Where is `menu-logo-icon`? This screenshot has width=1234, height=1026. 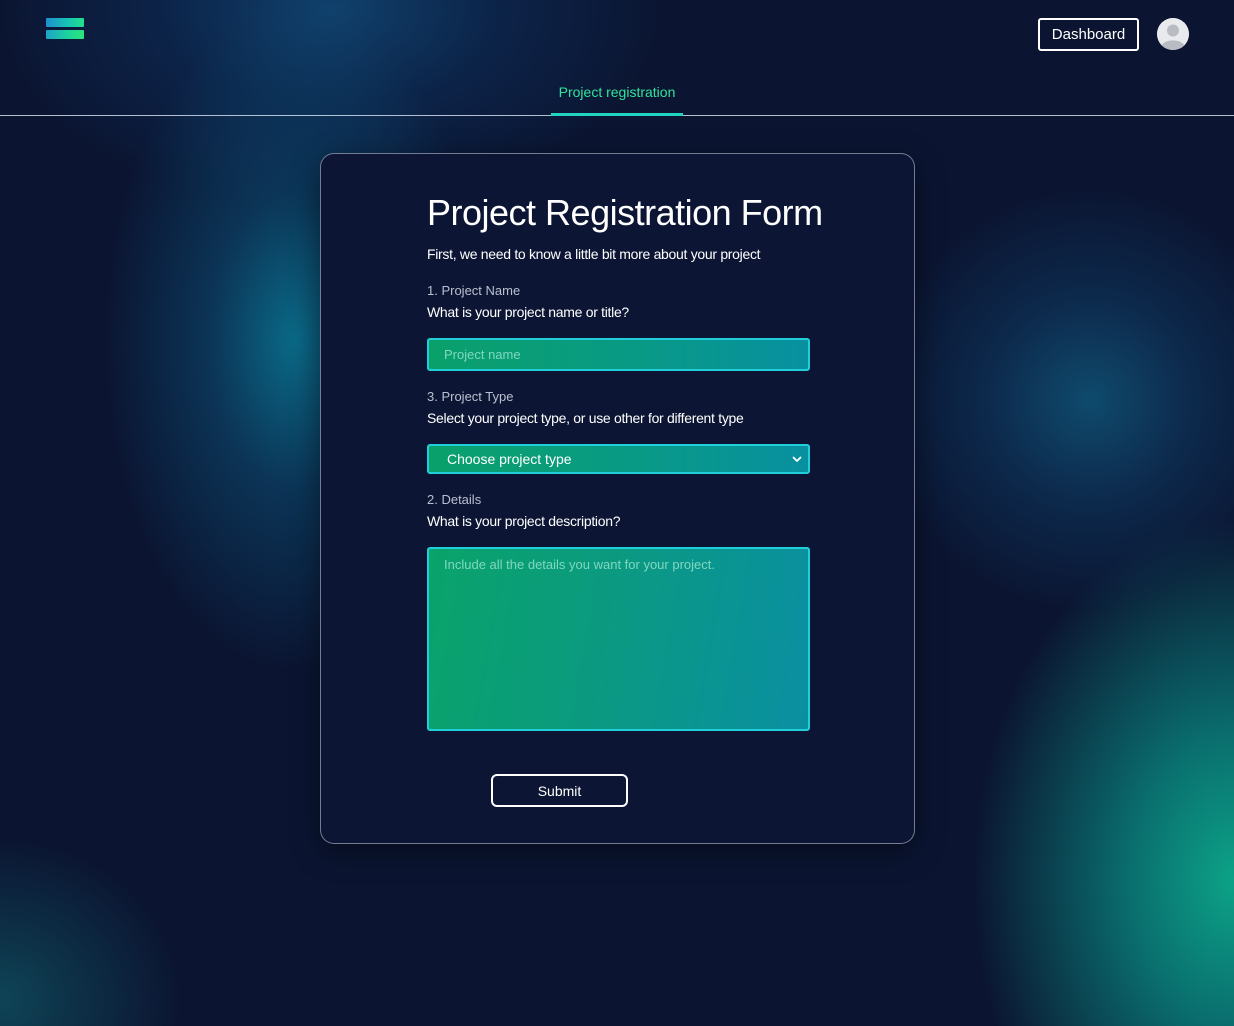
menu-logo-icon is located at coordinates (65, 29).